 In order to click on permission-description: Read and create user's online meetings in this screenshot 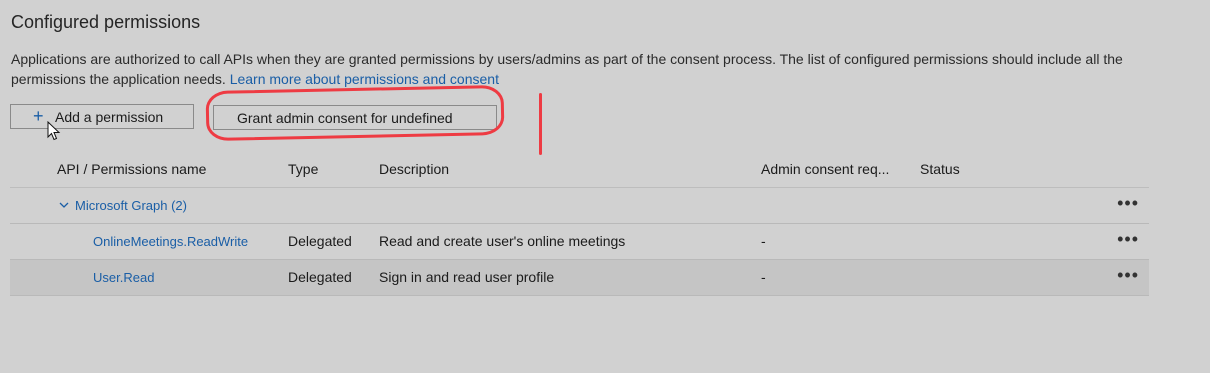, I will do `click(502, 241)`.